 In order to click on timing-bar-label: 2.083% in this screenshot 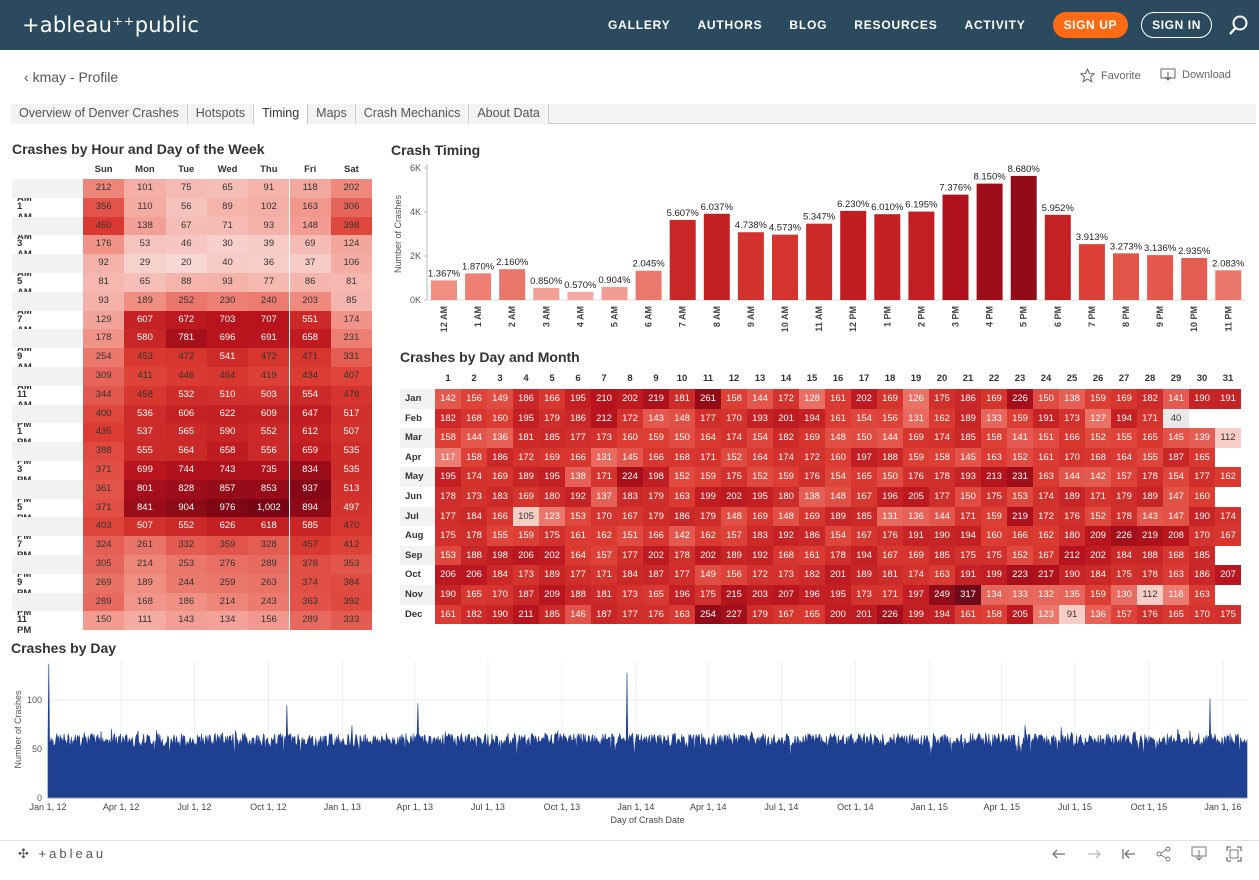, I will do `click(1228, 263)`.